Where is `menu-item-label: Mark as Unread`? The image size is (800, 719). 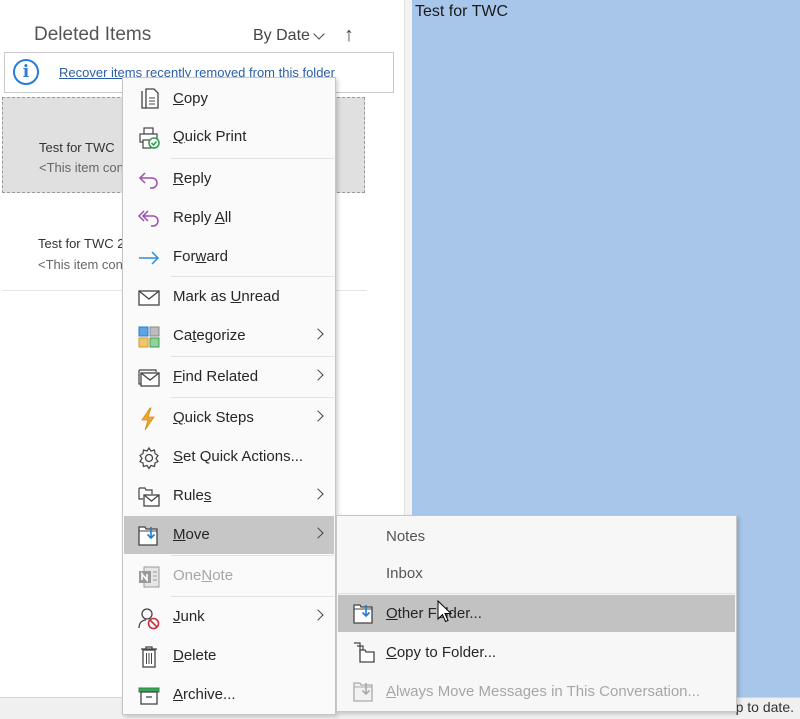
menu-item-label: Mark as Unread is located at coordinates (226, 296).